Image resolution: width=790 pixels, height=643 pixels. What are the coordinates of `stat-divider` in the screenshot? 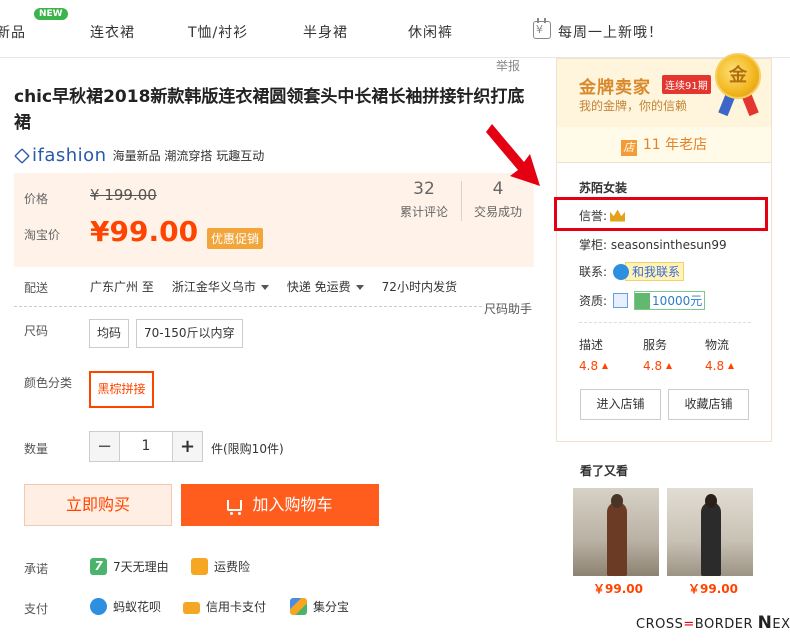 It's located at (461, 201).